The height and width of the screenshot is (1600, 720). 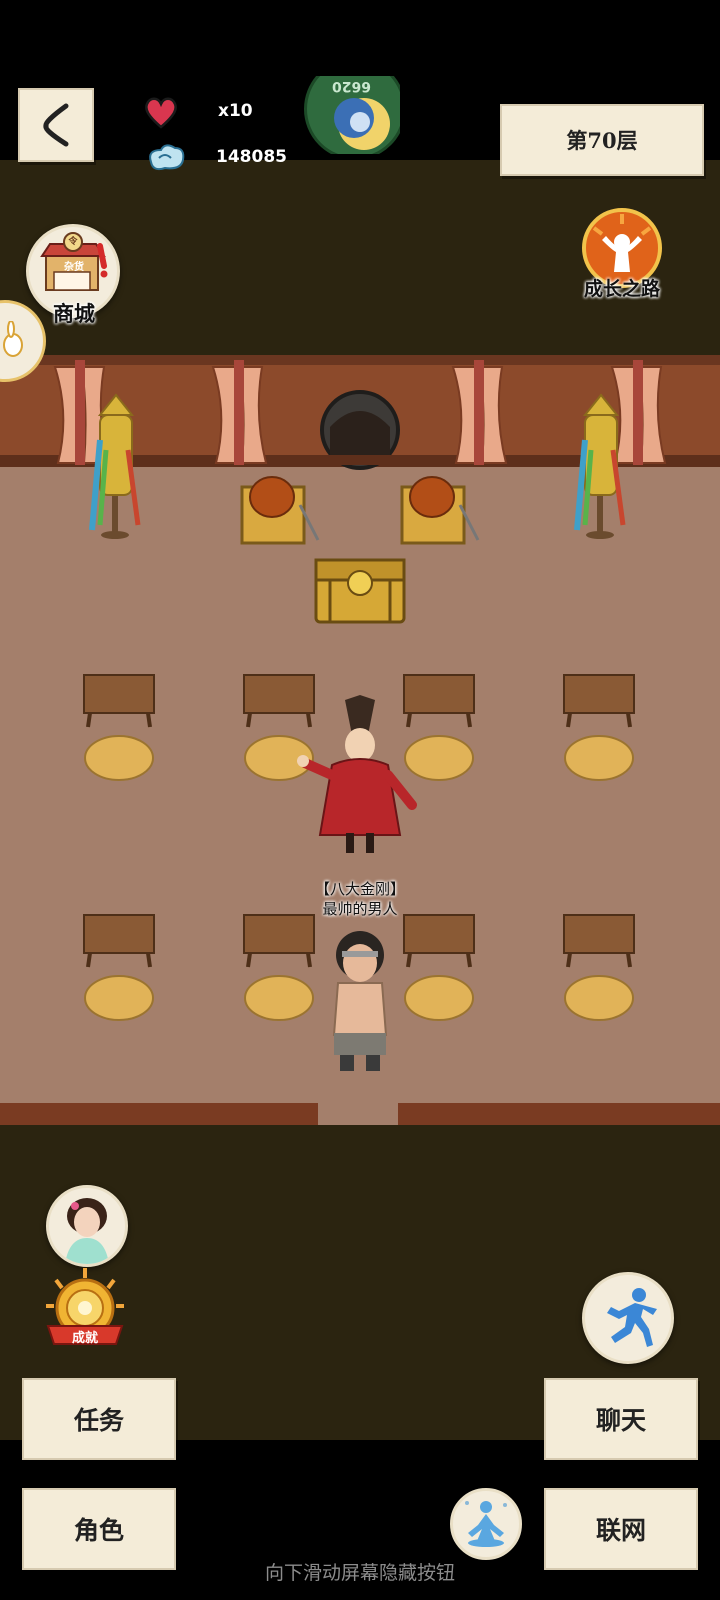 What do you see at coordinates (632, 1317) in the screenshot?
I see `running-person-icon` at bounding box center [632, 1317].